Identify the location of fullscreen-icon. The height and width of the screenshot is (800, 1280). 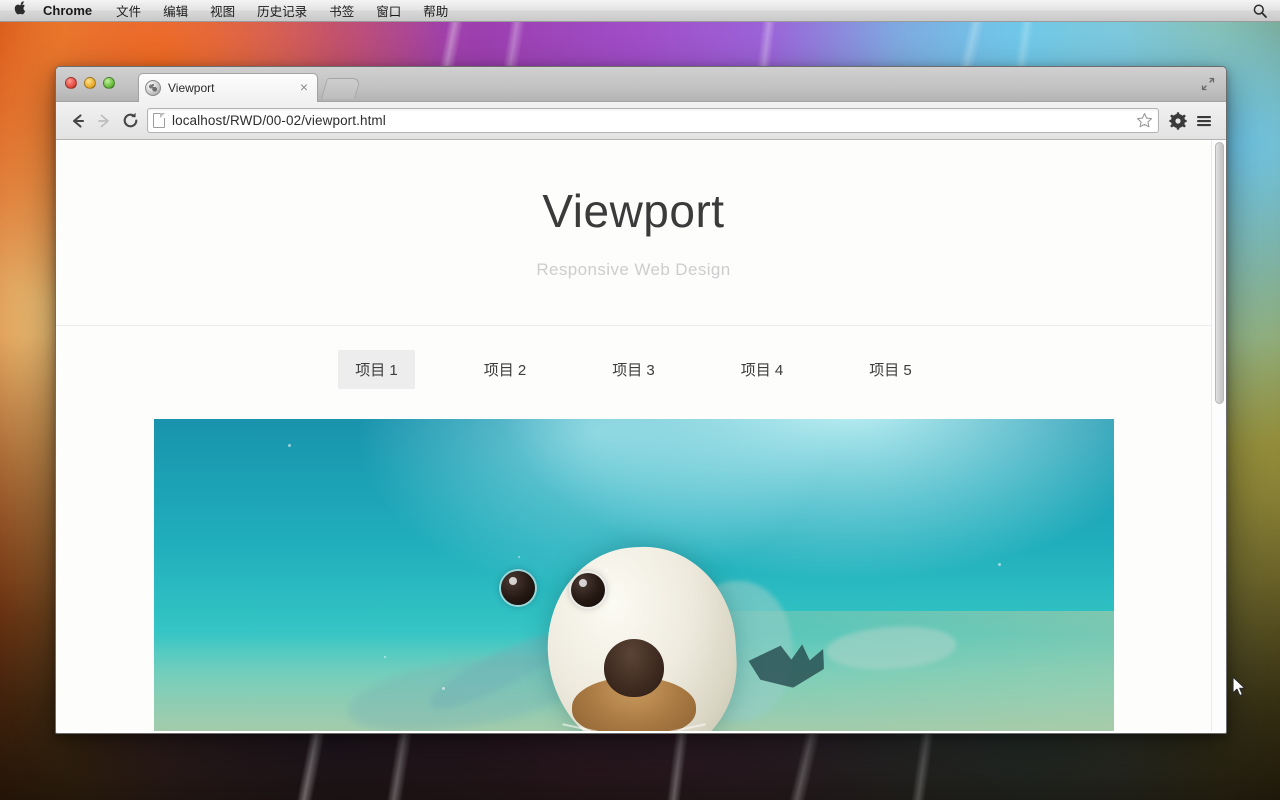
(1208, 84).